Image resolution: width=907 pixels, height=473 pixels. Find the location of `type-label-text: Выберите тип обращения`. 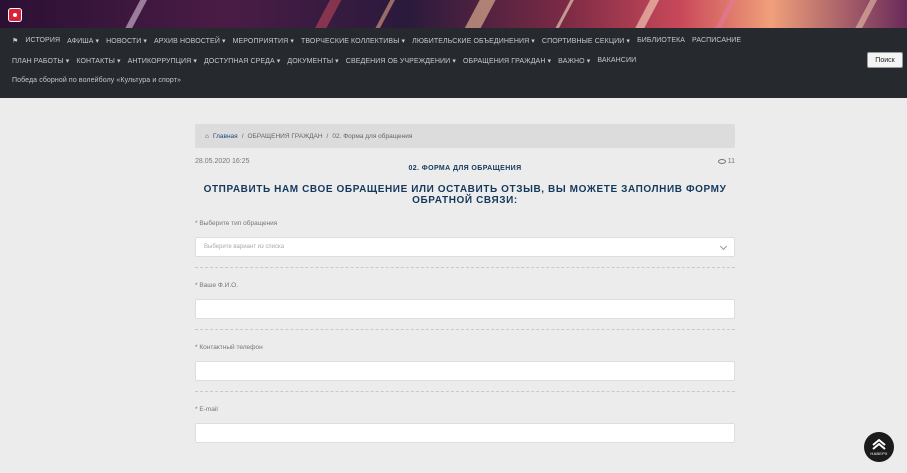

type-label-text: Выберите тип обращения is located at coordinates (238, 223).